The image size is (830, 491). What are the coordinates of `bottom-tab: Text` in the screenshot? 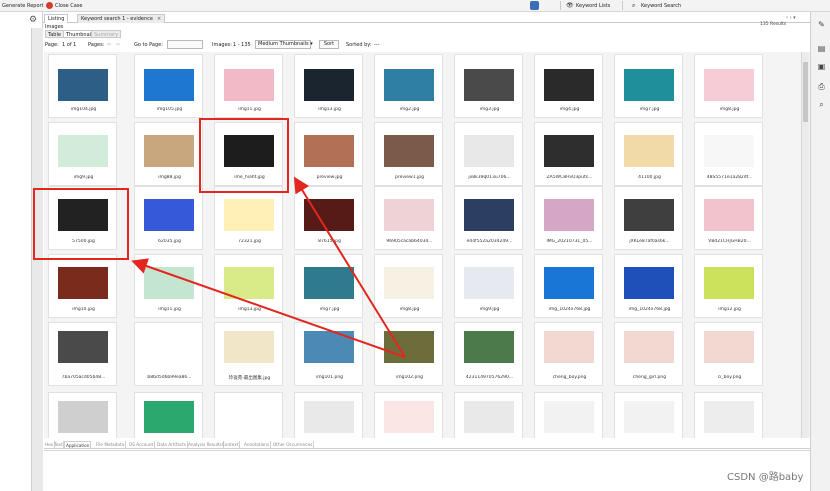 It's located at (59, 445).